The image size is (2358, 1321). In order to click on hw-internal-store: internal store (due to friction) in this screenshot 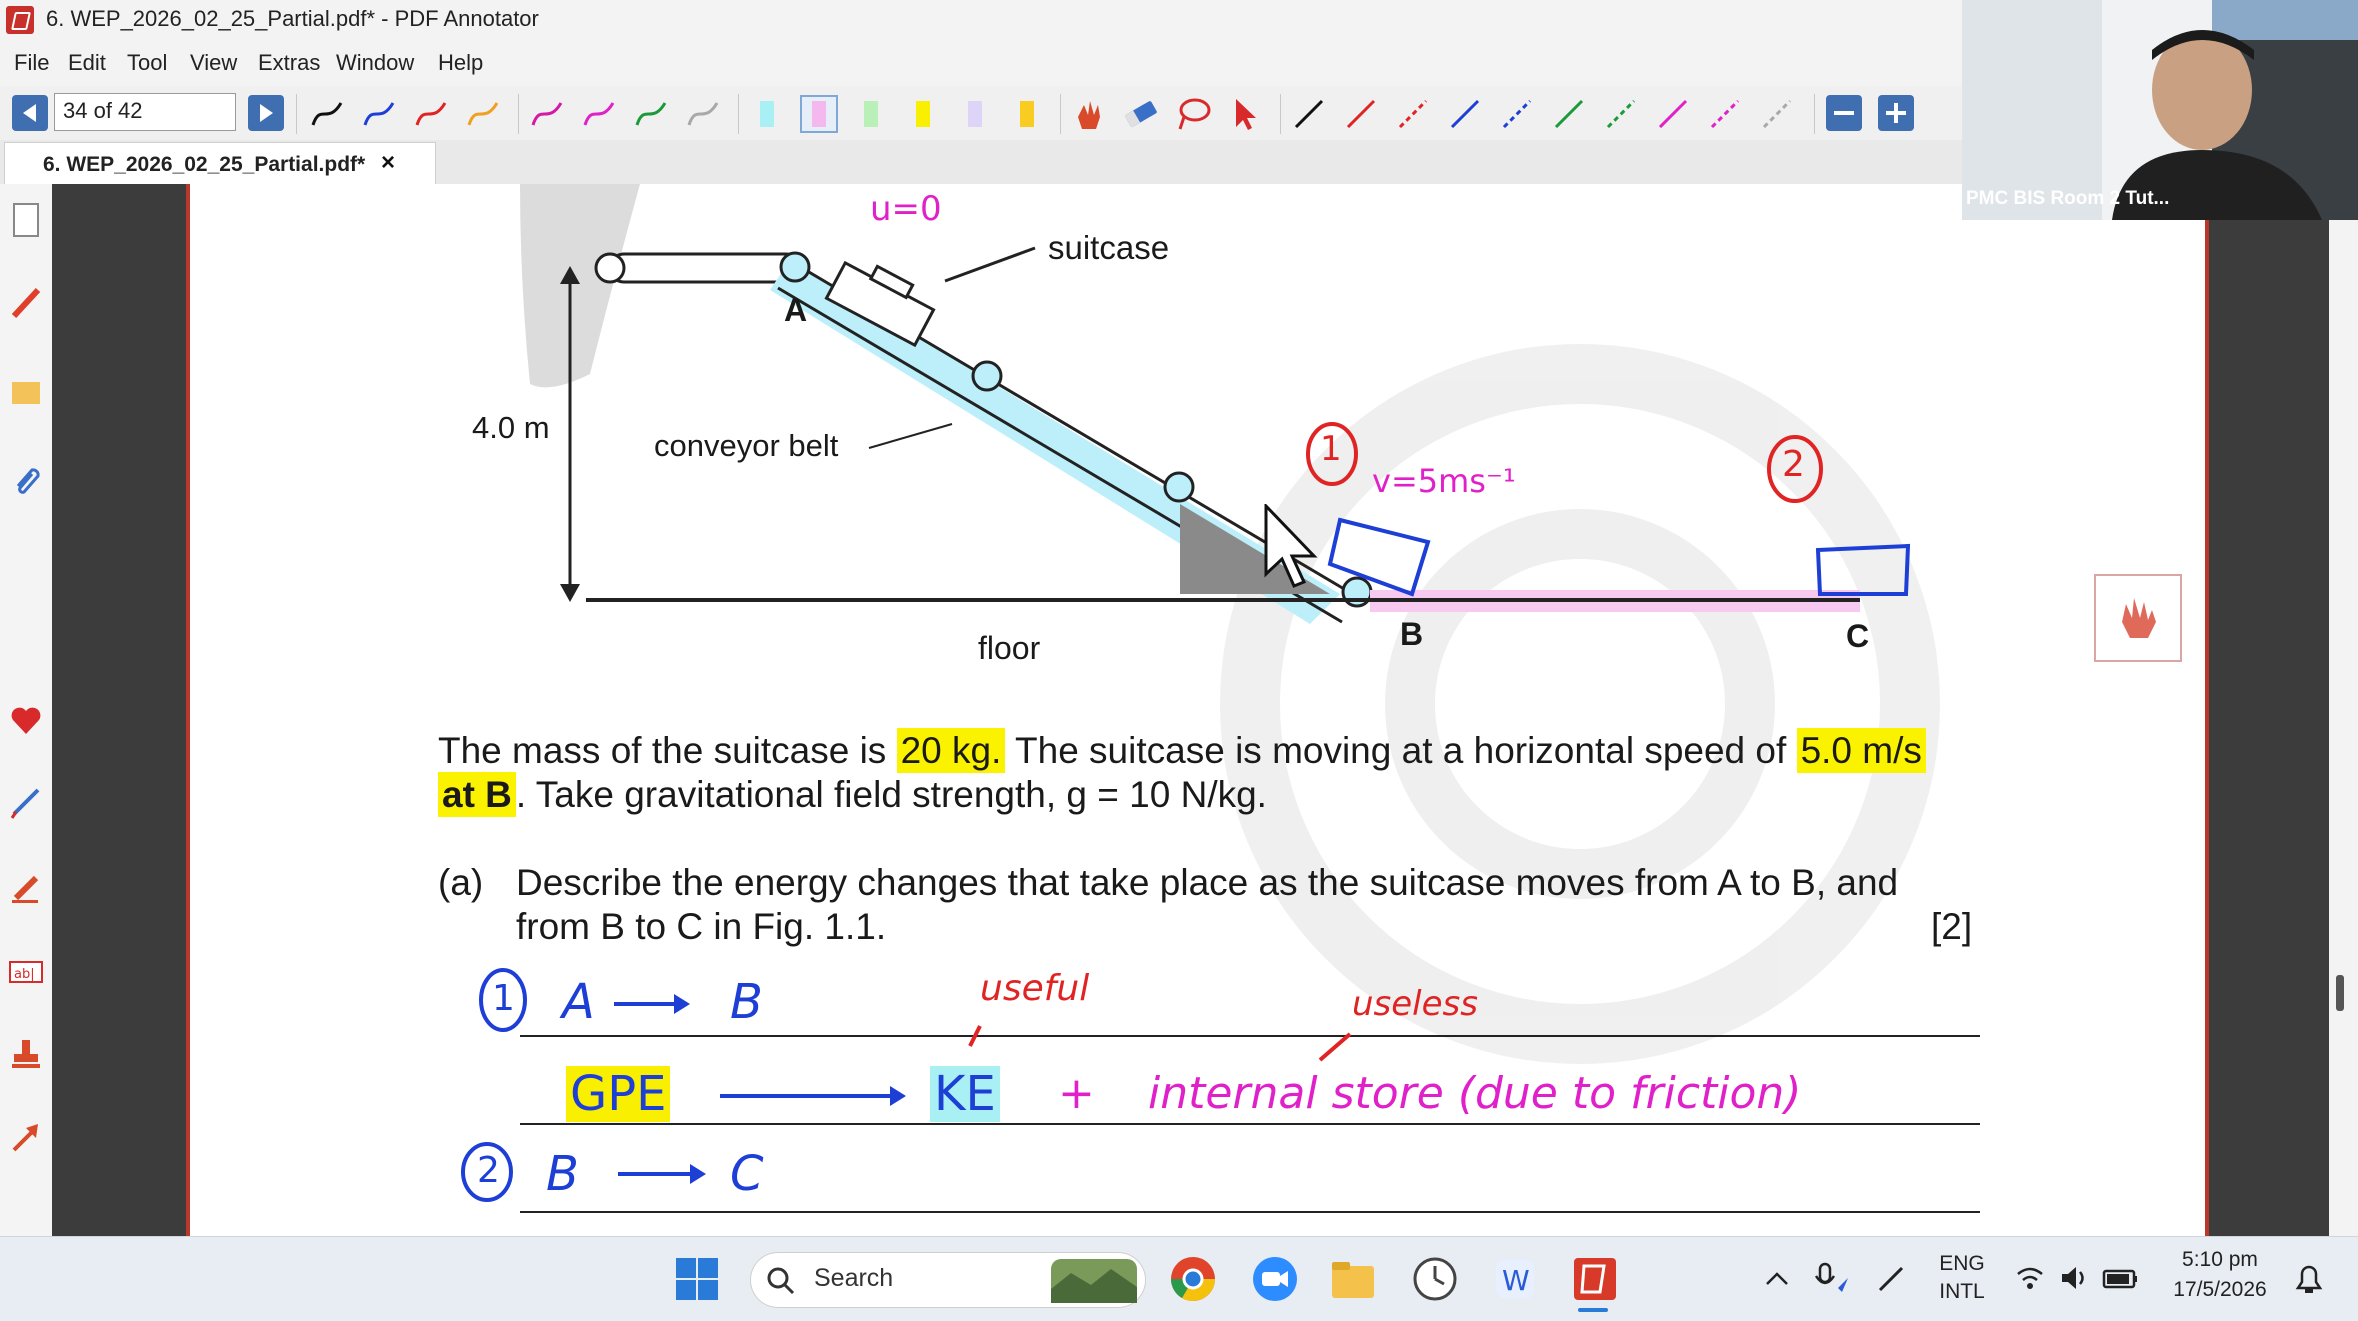, I will do `click(1475, 1093)`.